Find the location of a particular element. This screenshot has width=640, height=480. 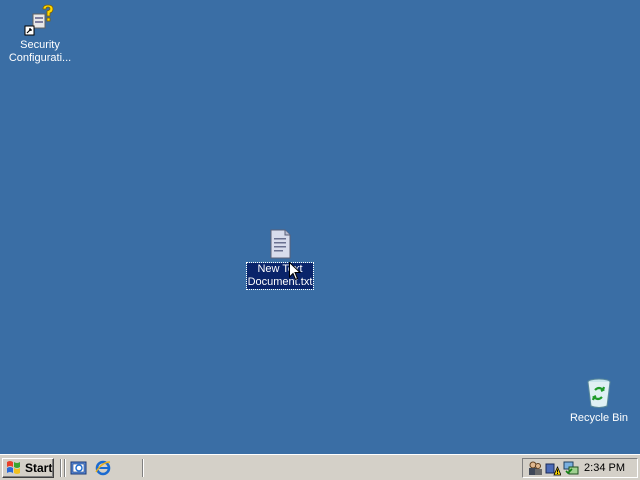

desktop-icon-new-text-document: New Text Document.txt is located at coordinates (280, 259).